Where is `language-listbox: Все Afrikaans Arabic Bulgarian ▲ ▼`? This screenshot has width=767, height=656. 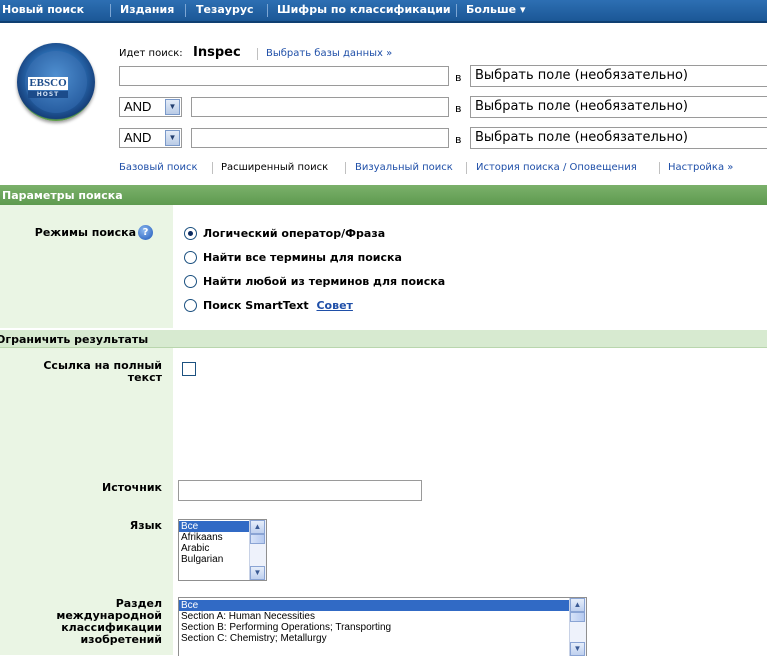 language-listbox: Все Afrikaans Arabic Bulgarian ▲ ▼ is located at coordinates (222, 550).